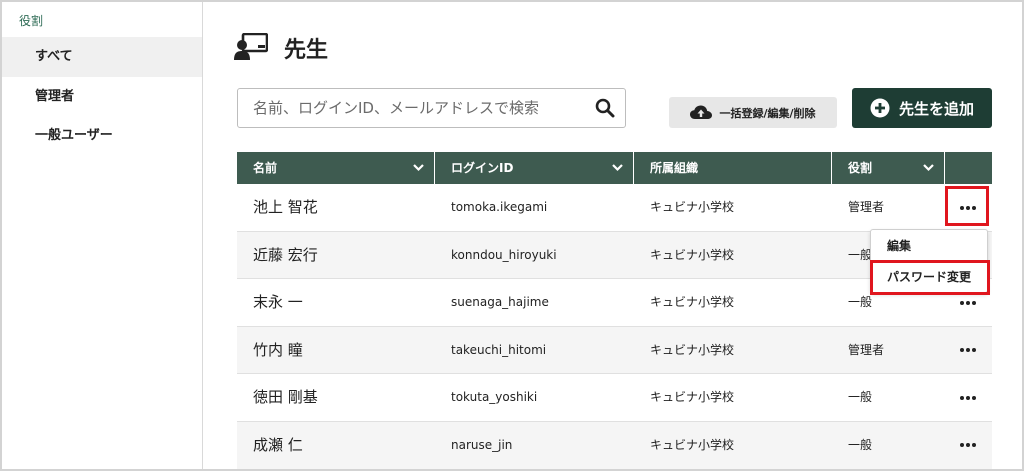  I want to click on cell-login-id: suenaga_hajime, so click(500, 302).